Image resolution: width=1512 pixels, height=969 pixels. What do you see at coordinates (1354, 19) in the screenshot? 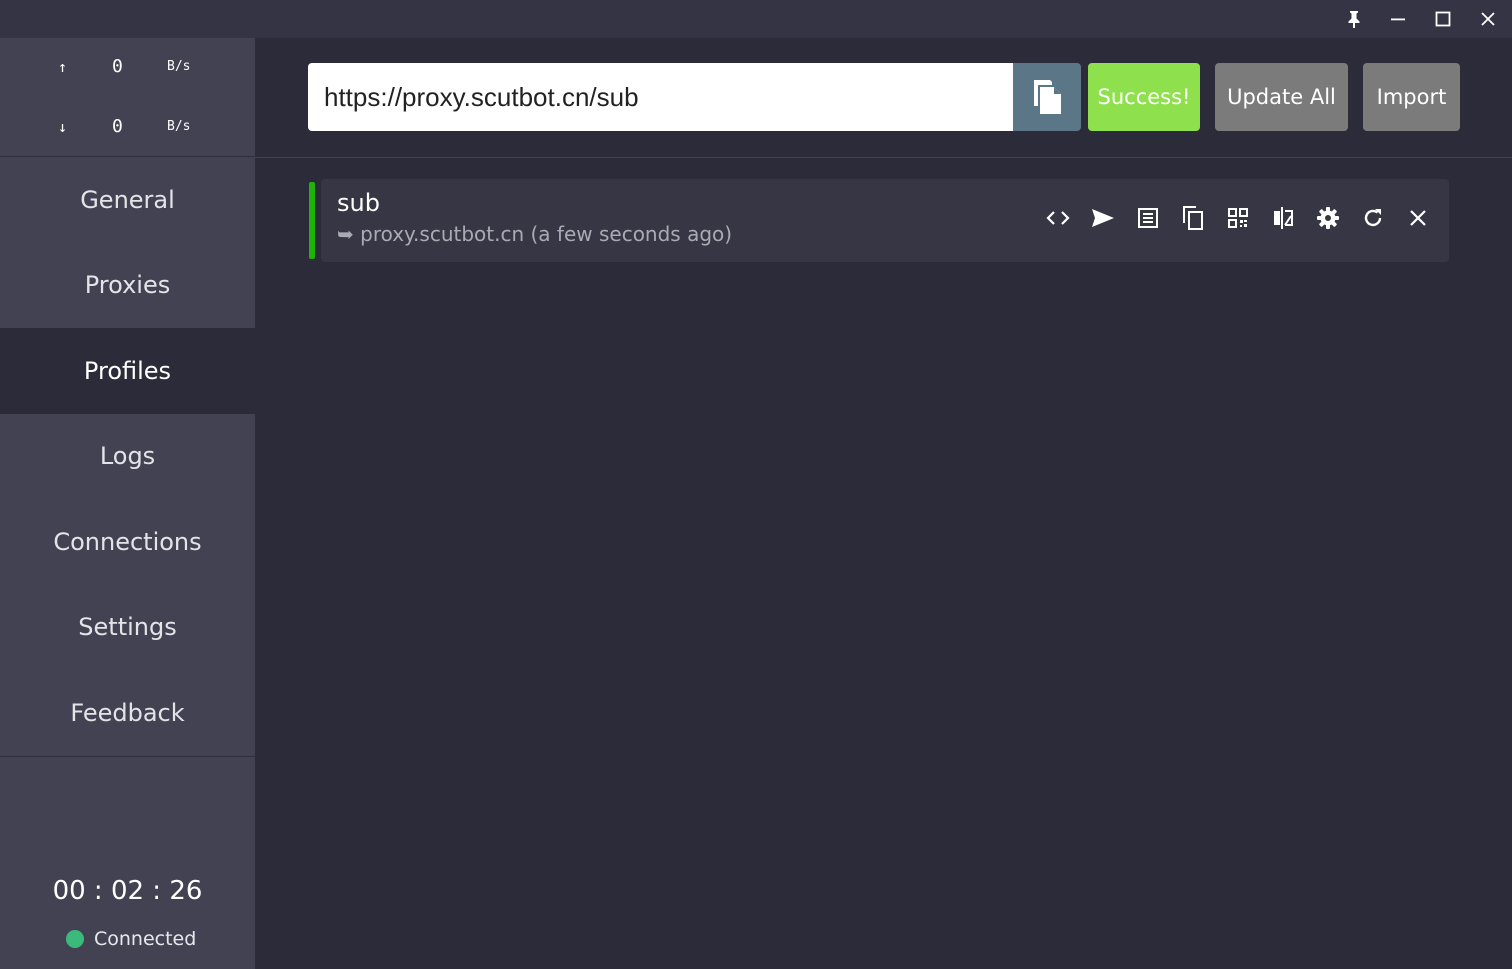
I see `pin-icon` at bounding box center [1354, 19].